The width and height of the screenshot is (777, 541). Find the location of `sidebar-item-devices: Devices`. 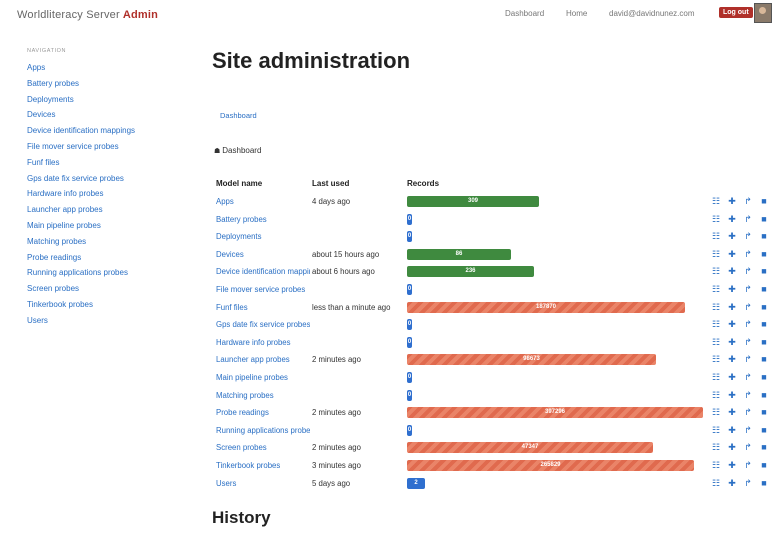

sidebar-item-devices: Devices is located at coordinates (107, 115).